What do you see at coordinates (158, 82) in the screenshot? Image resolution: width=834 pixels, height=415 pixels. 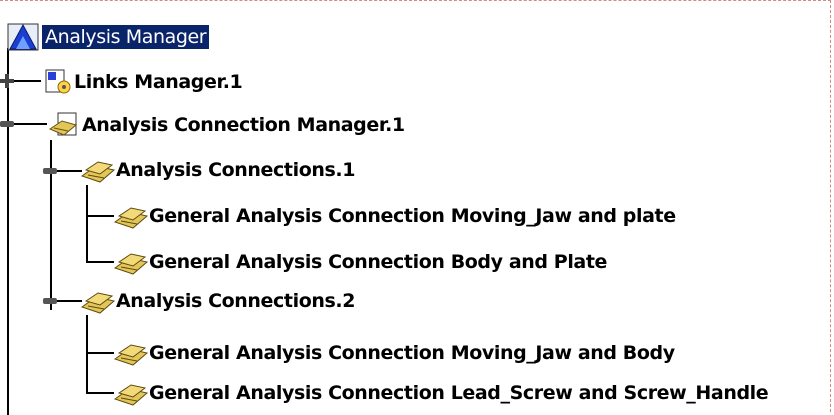 I see `tree-node-label: Links Manager.1` at bounding box center [158, 82].